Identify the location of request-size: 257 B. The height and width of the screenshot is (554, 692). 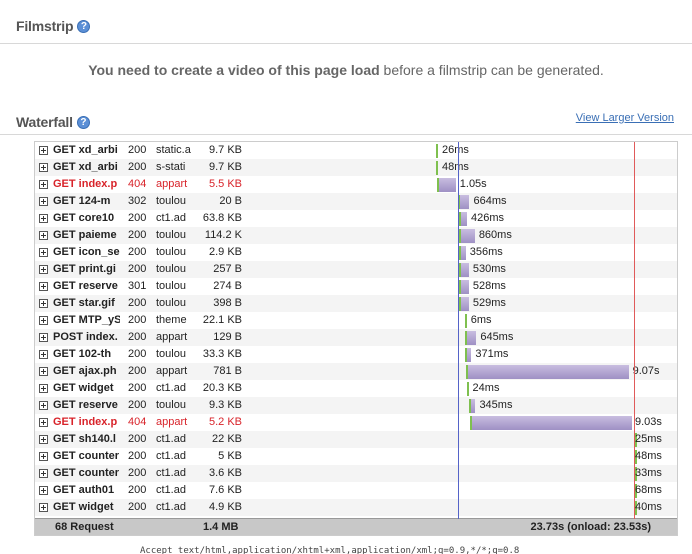
(227, 269).